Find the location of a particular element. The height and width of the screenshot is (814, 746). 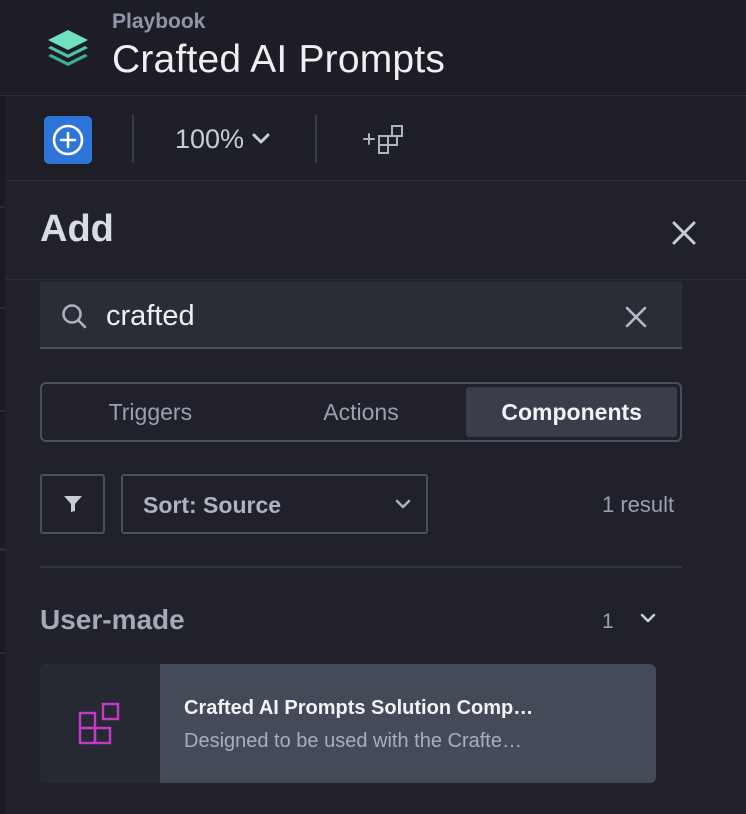

filter-button is located at coordinates (72, 504).